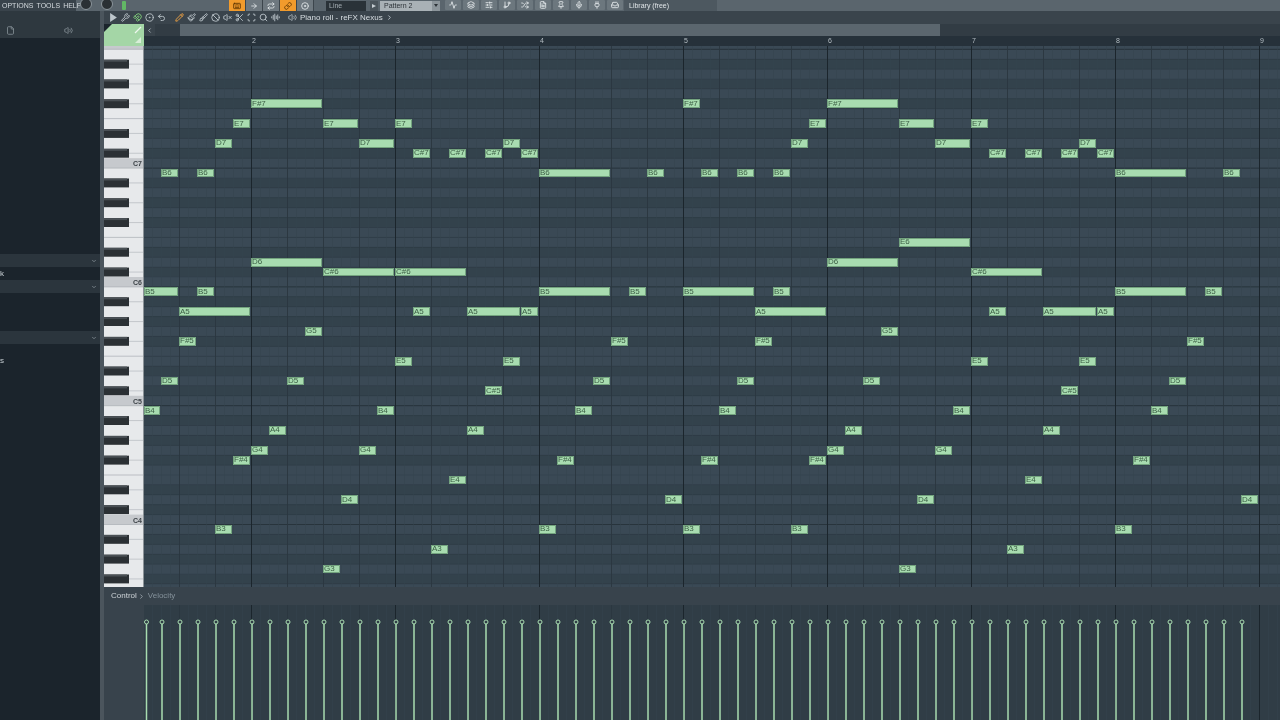  I want to click on ban-icon, so click(215, 17).